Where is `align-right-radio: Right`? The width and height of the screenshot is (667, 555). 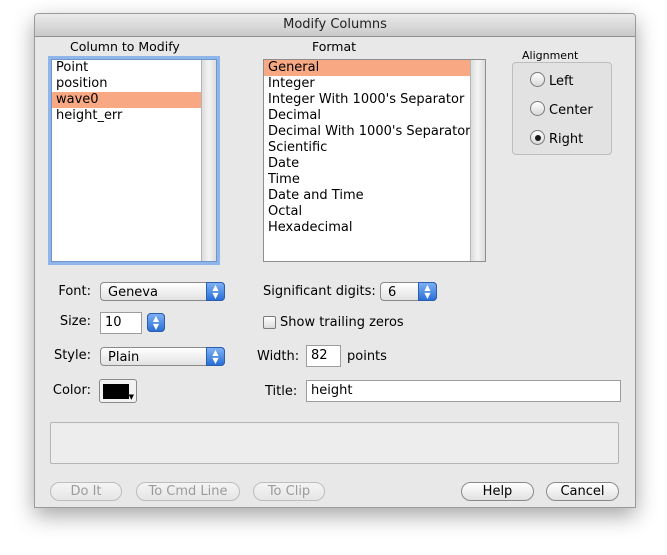 align-right-radio: Right is located at coordinates (556, 139).